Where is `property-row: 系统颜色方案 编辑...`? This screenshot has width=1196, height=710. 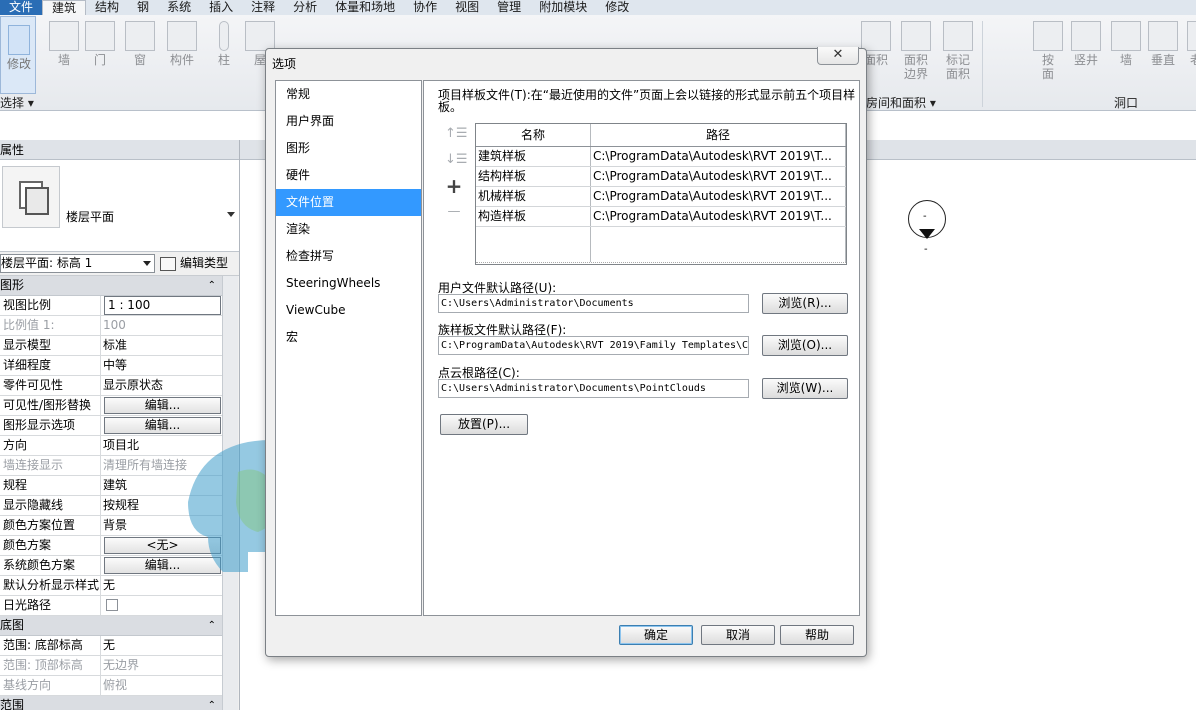 property-row: 系统颜色方案 编辑... is located at coordinates (111, 566).